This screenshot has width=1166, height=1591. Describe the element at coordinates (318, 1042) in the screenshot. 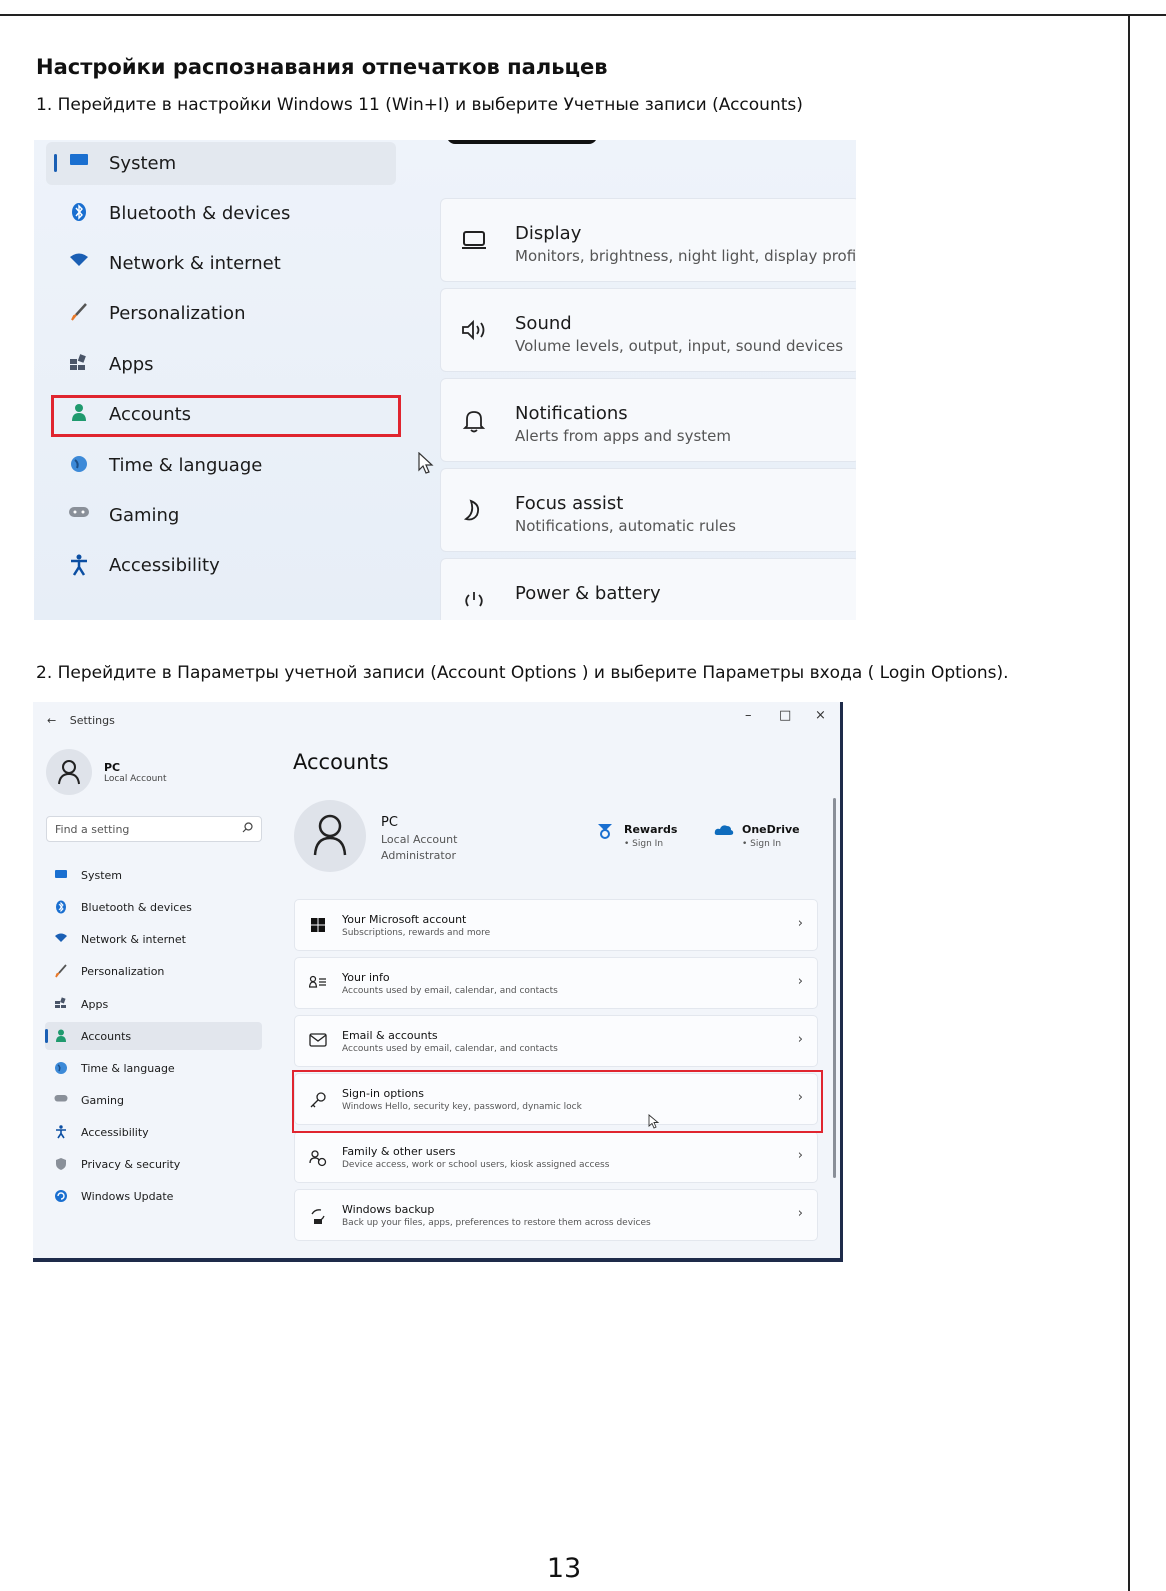

I see `mail-icon` at that location.